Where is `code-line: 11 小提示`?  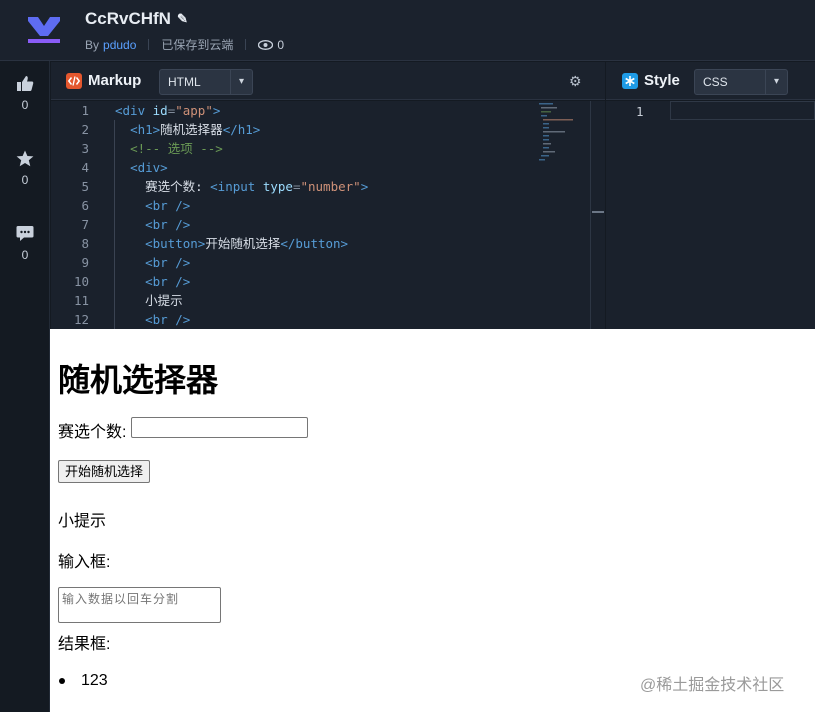 code-line: 11 小提示 is located at coordinates (321, 300).